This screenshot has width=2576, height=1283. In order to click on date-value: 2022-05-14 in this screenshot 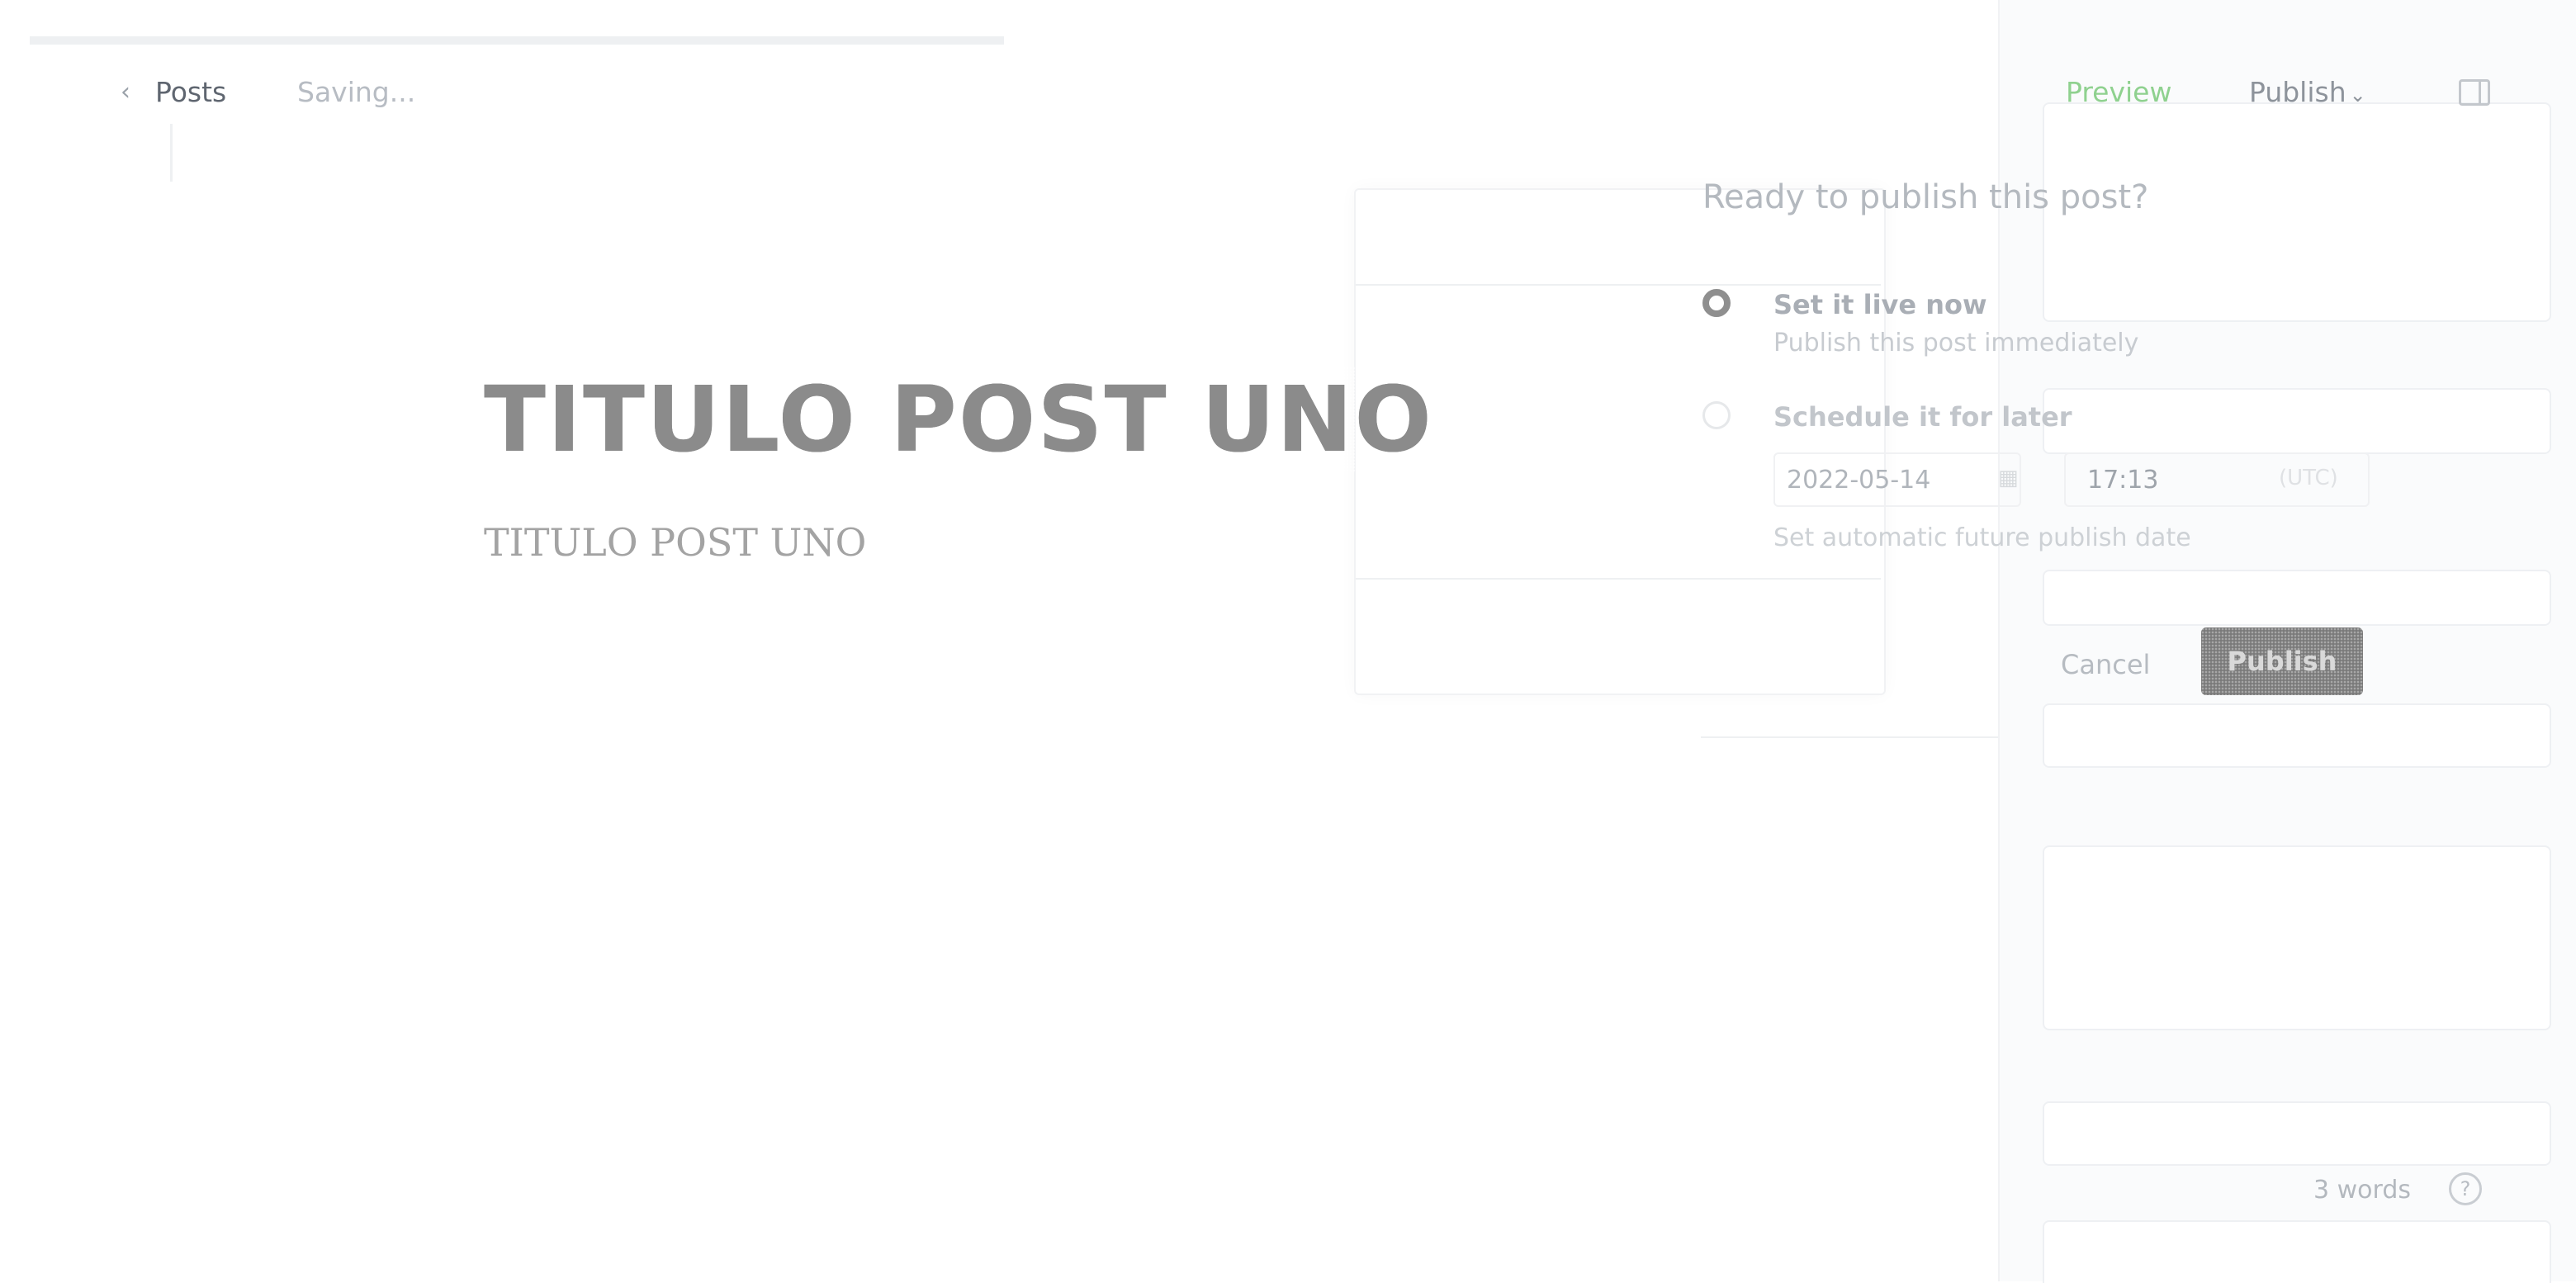, I will do `click(1859, 480)`.